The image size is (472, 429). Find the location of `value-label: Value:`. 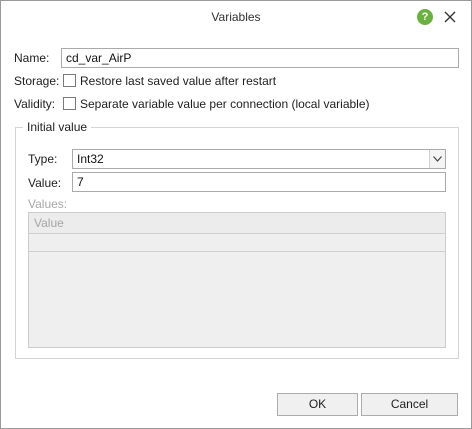

value-label: Value: is located at coordinates (45, 183).